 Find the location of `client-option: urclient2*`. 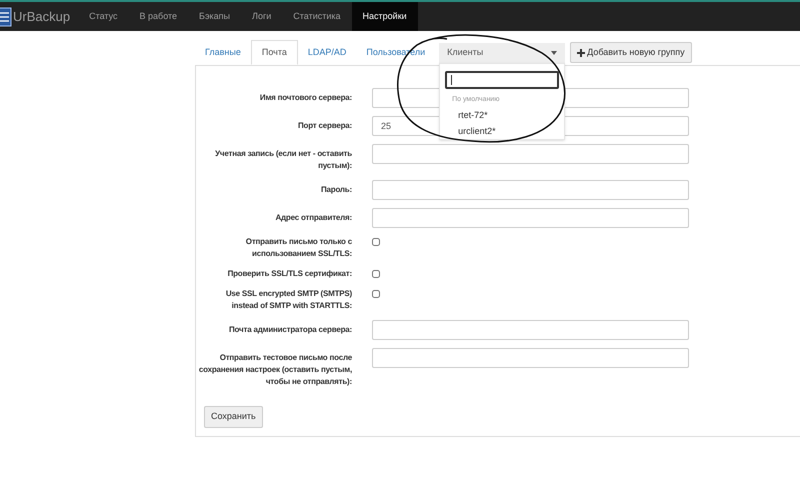

client-option: urclient2* is located at coordinates (468, 131).